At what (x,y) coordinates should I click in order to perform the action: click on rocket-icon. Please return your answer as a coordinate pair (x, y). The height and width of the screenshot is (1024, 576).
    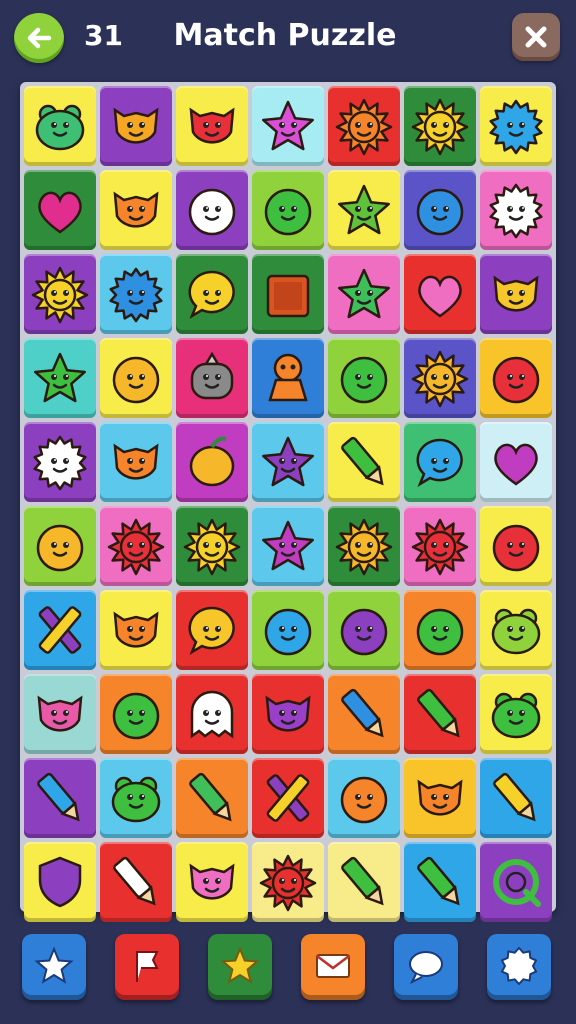
    Looking at the image, I should click on (440, 212).